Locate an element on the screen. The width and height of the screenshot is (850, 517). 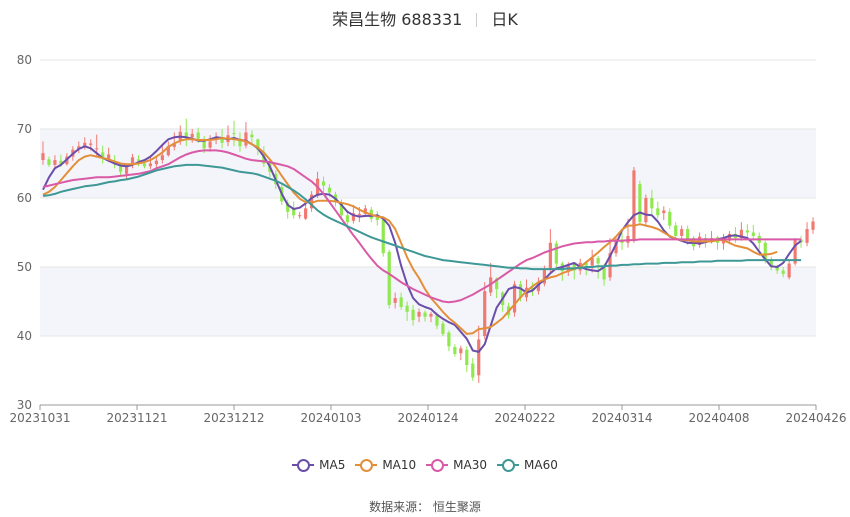
data-source: 数据来源： 恒生聚源 is located at coordinates (425, 507).